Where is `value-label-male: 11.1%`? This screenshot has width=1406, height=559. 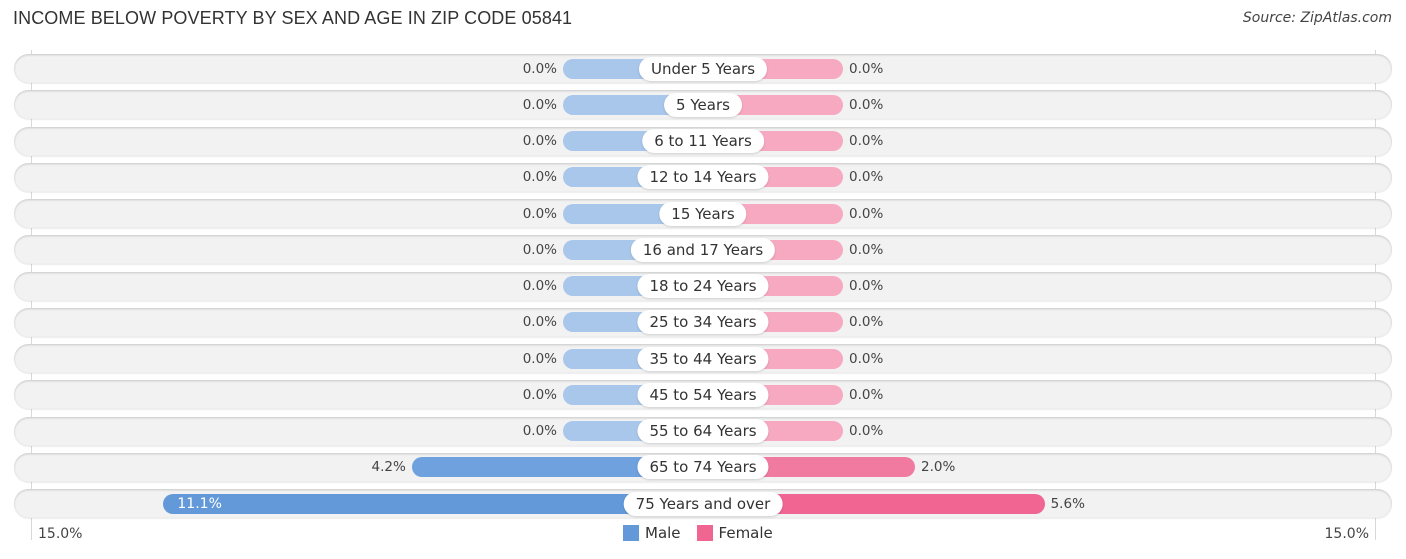
value-label-male: 11.1% is located at coordinates (199, 503).